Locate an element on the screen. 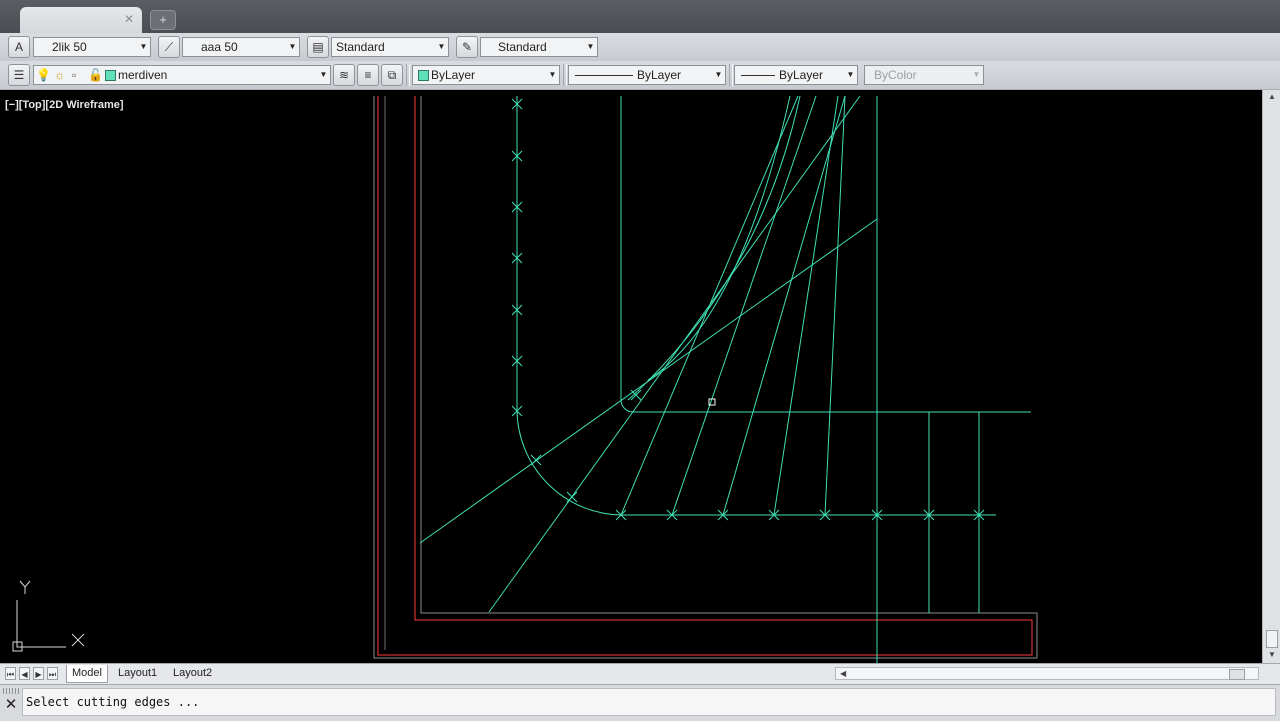  text-style-icon: A is located at coordinates (19, 47).